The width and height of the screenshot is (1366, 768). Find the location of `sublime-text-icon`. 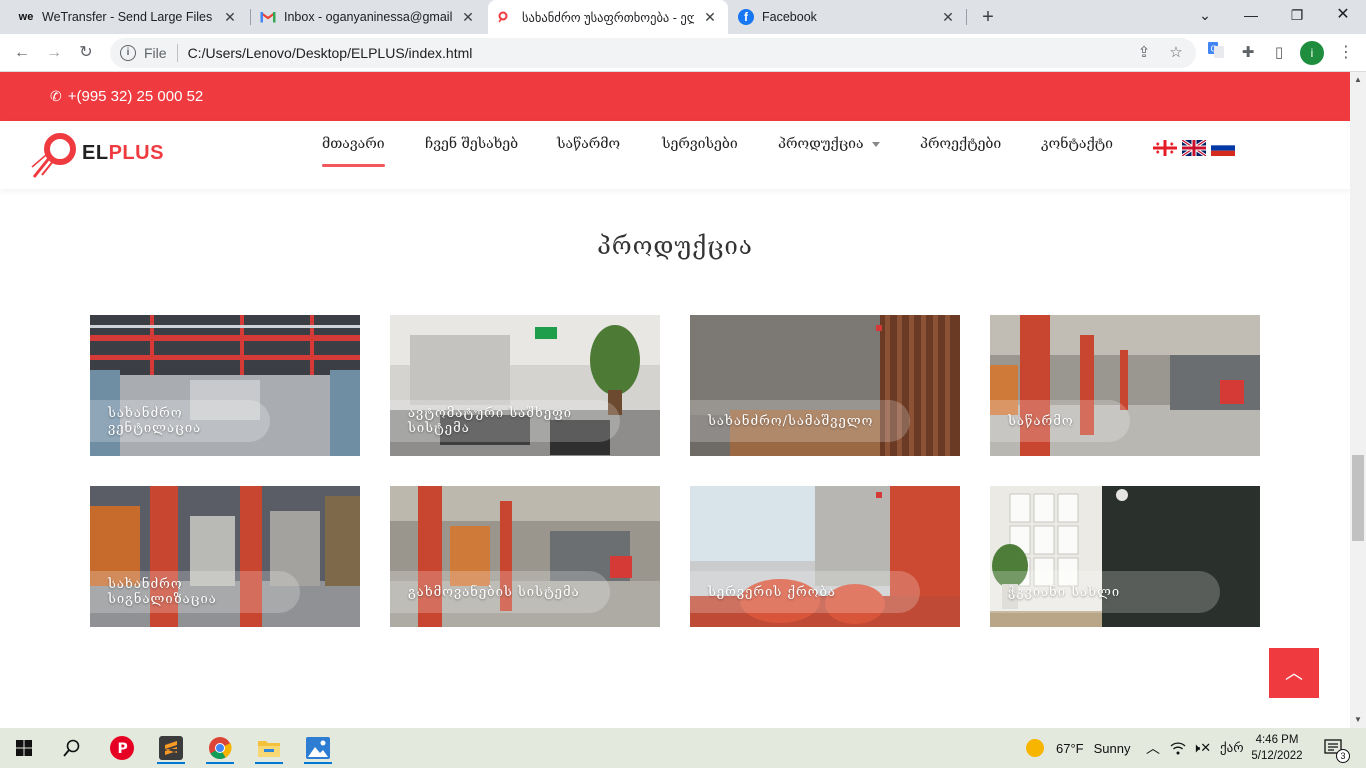

sublime-text-icon is located at coordinates (171, 748).